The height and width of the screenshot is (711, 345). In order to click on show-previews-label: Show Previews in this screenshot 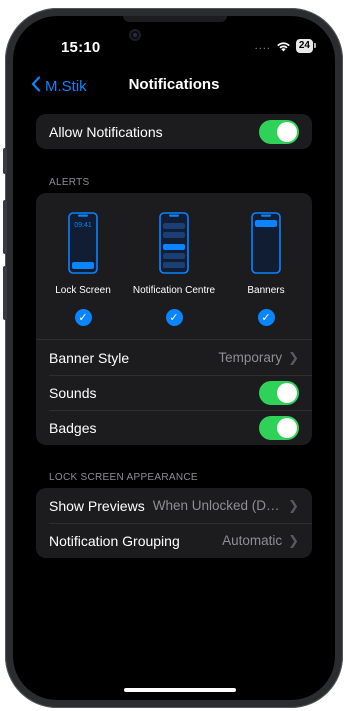, I will do `click(97, 505)`.